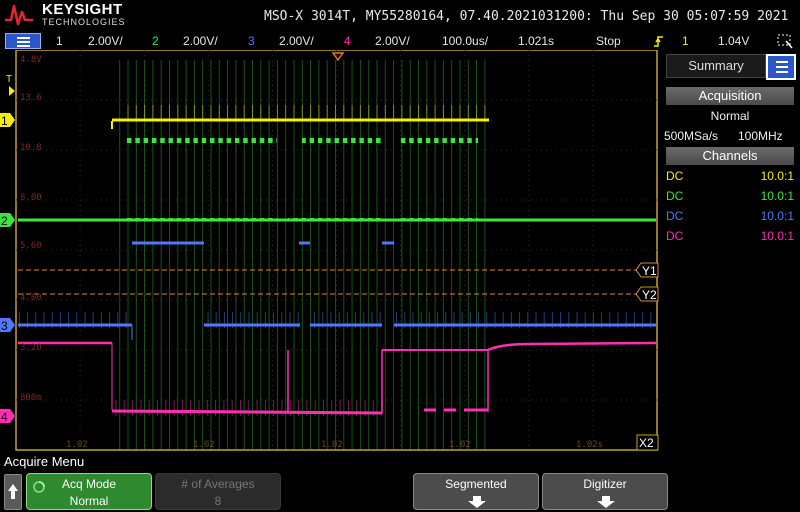  I want to click on ch1-number: 1, so click(59, 41).